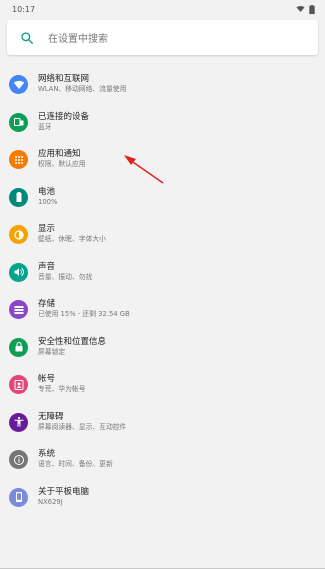 The height and width of the screenshot is (569, 325). Describe the element at coordinates (162, 423) in the screenshot. I see `settings-item-accessibility: 无障碍 屏幕阅读器、显示、互动控件` at that location.